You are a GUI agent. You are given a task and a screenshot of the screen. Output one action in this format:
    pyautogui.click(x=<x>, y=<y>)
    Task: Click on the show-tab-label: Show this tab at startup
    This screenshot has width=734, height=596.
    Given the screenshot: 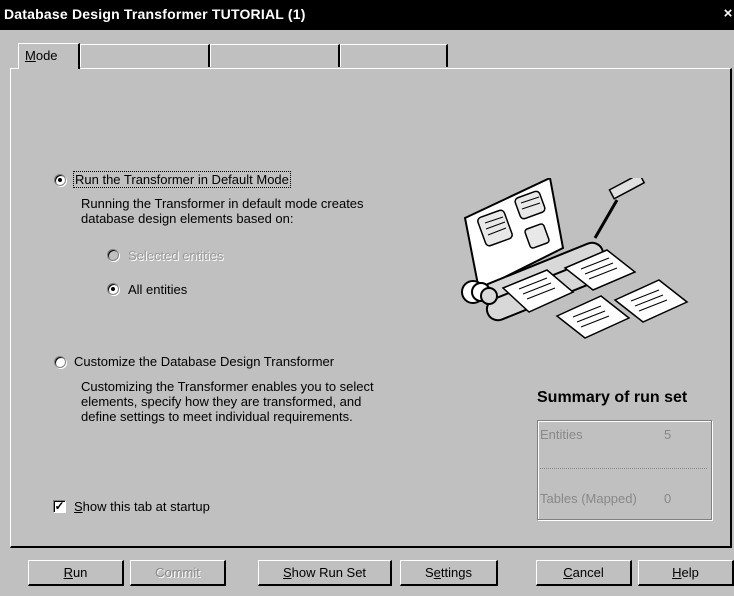 What is the action you would take?
    pyautogui.click(x=142, y=506)
    